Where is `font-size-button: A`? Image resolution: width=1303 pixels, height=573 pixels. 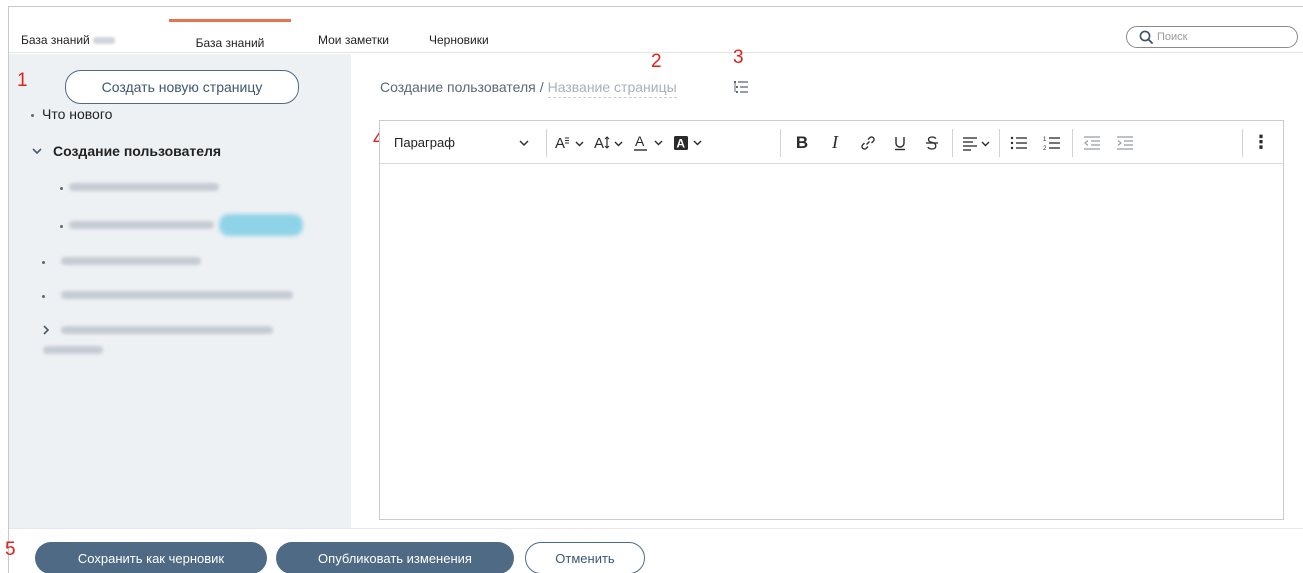
font-size-button: A is located at coordinates (571, 142).